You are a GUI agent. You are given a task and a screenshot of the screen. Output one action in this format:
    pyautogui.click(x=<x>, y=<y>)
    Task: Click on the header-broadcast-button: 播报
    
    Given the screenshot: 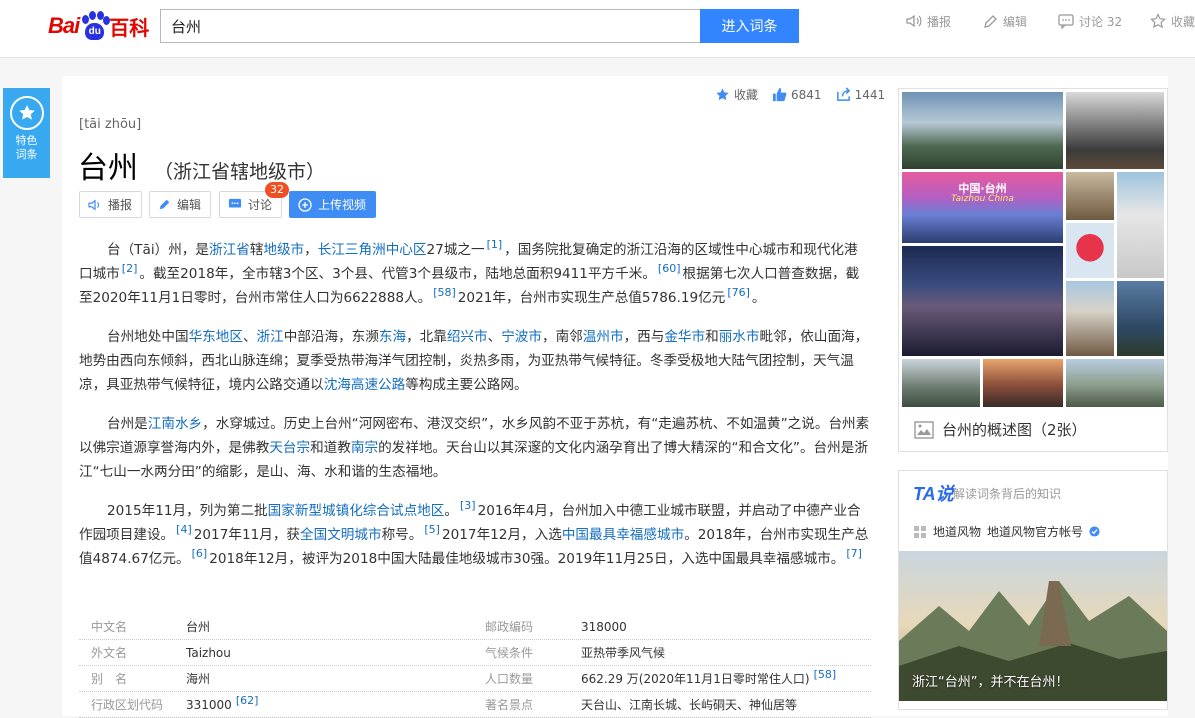 What is the action you would take?
    pyautogui.click(x=928, y=21)
    